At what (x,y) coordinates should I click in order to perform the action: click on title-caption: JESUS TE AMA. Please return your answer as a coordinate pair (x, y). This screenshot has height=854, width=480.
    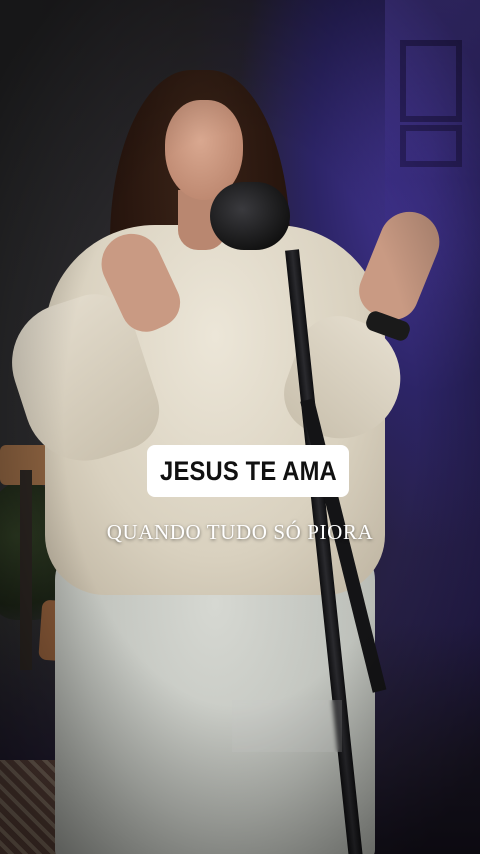
    Looking at the image, I should click on (248, 471).